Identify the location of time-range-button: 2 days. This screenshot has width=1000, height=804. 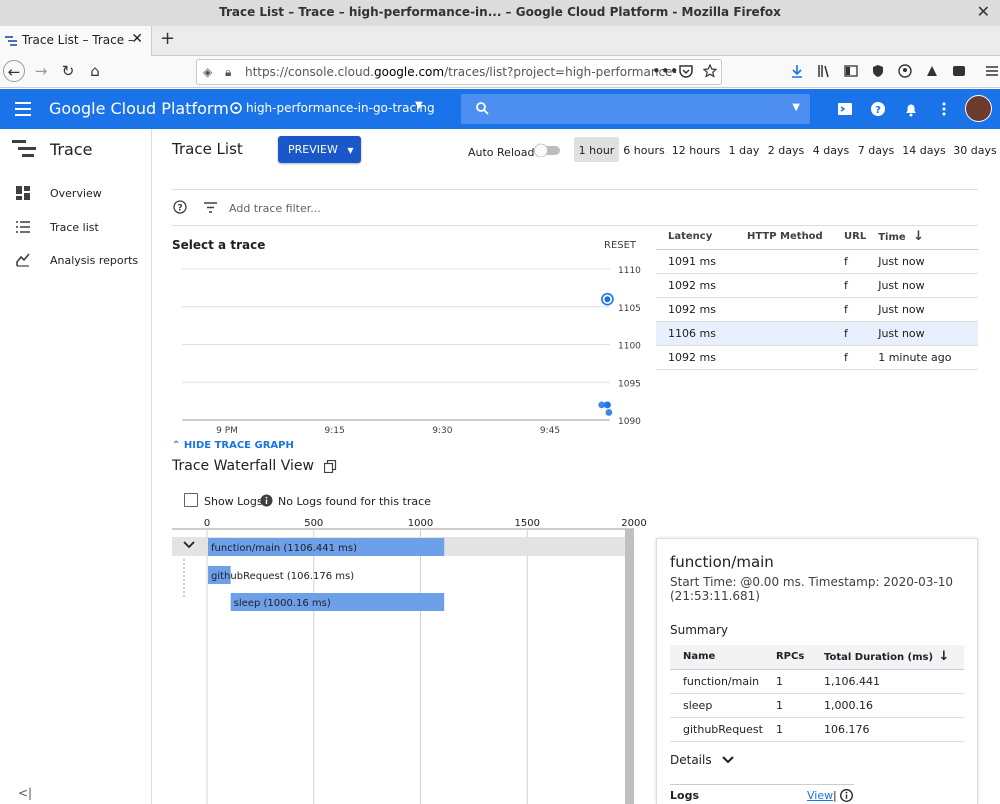
(786, 149).